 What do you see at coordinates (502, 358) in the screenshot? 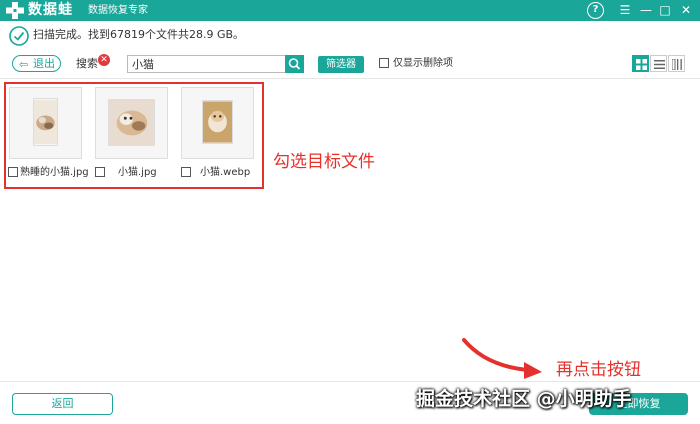
I see `red-arrow-icon` at bounding box center [502, 358].